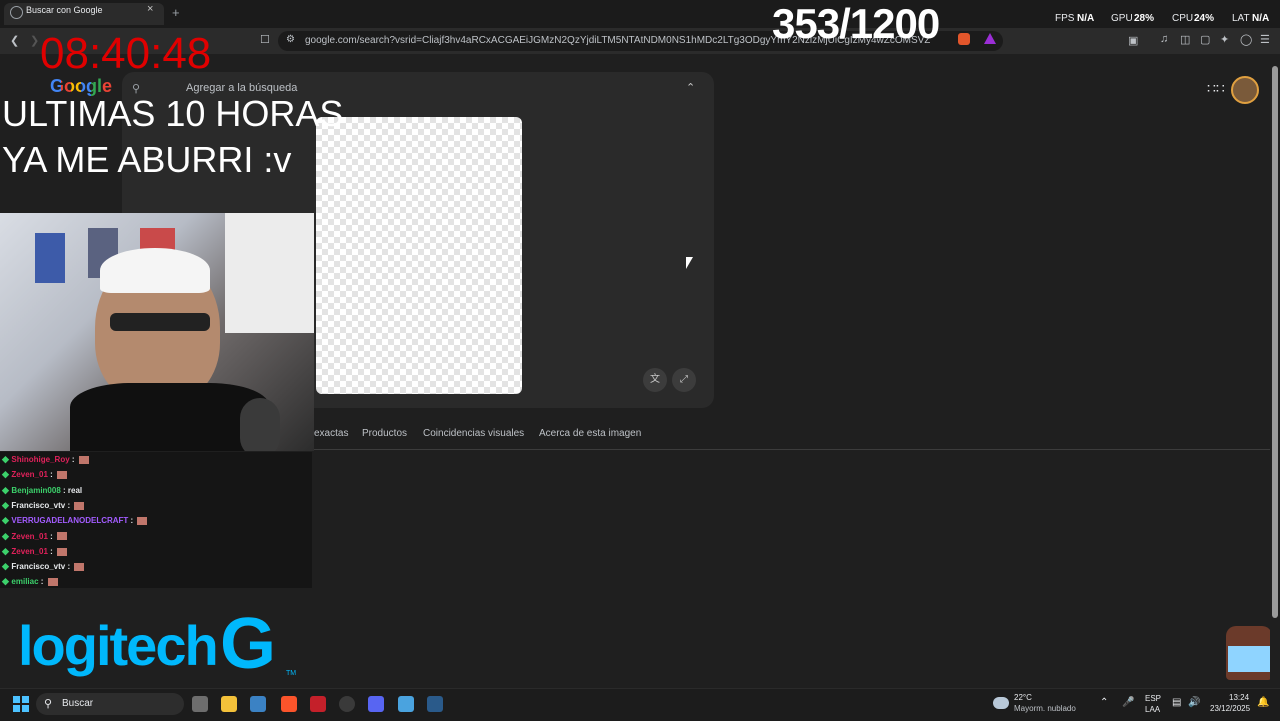  I want to click on chat-message: ◆ VERRUGADELANODELCRAFT :, so click(75, 520).